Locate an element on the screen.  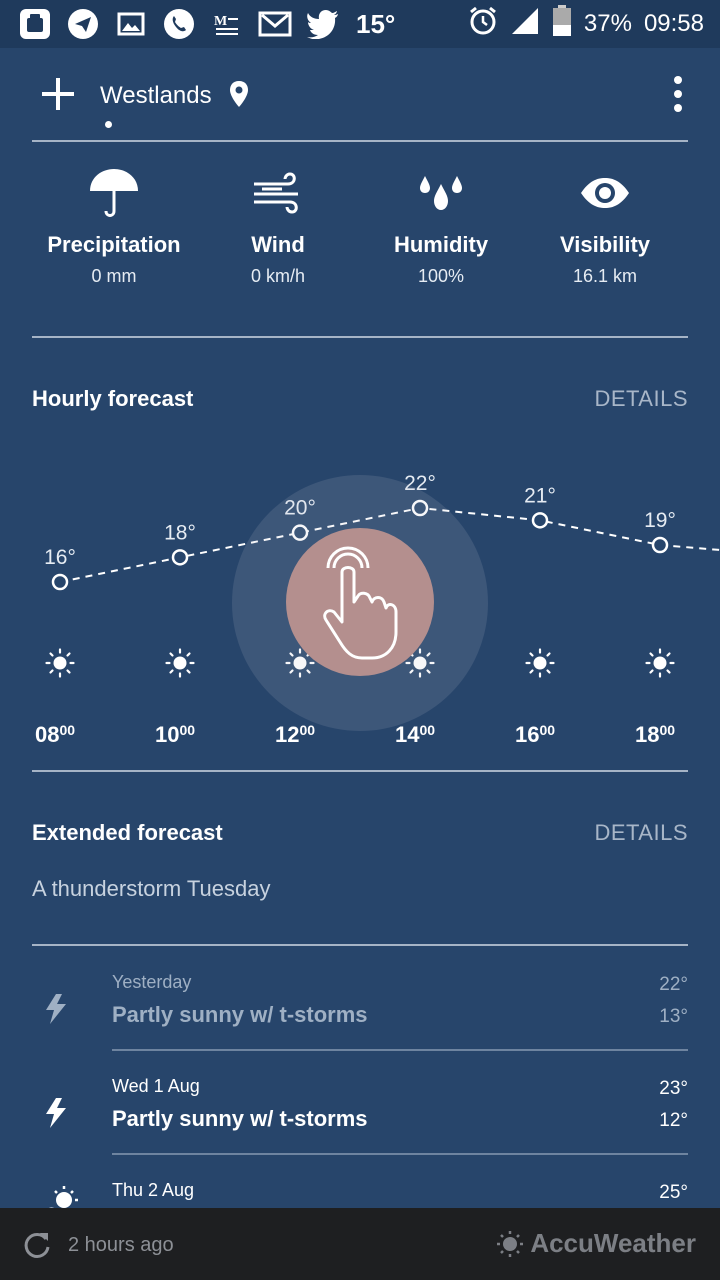
footer-bar: 2 hours ago AccuWeather is located at coordinates (360, 1244).